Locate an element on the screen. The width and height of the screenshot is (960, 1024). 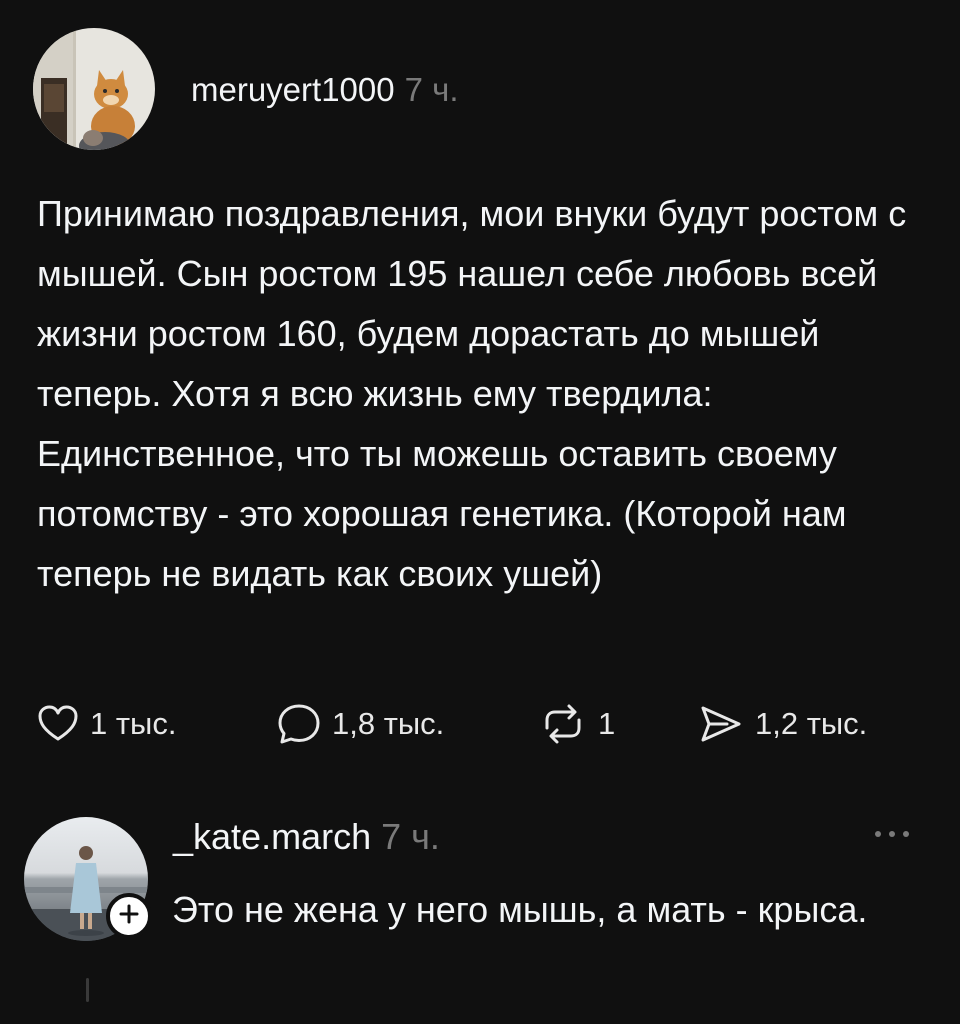
repost-button: 1 is located at coordinates (576, 724).